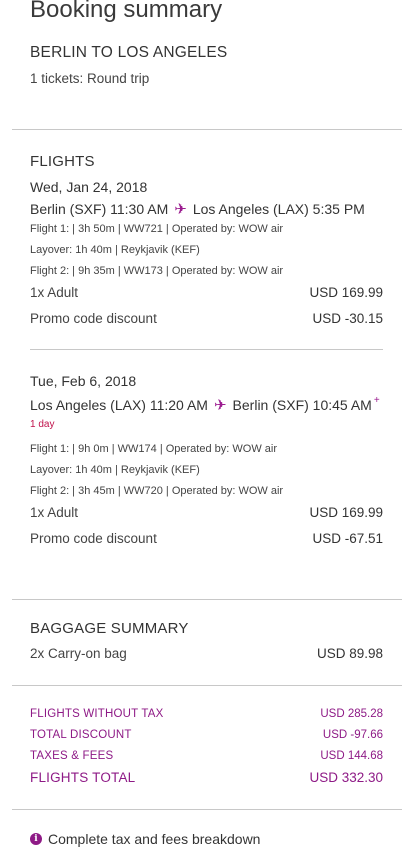 This screenshot has width=420, height=850. What do you see at coordinates (346, 512) in the screenshot?
I see `inbound-adult-price: USD 169.99` at bounding box center [346, 512].